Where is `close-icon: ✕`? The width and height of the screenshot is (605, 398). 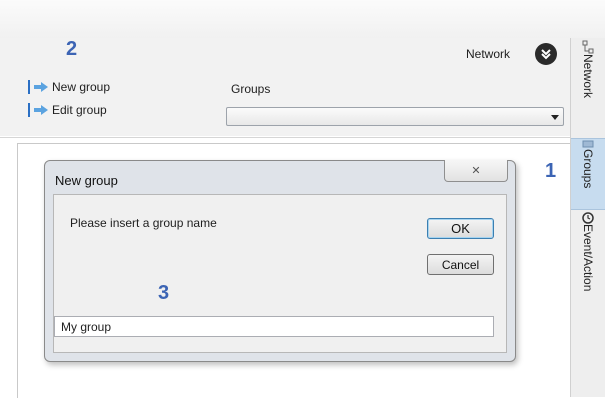
close-icon: ✕ is located at coordinates (476, 171).